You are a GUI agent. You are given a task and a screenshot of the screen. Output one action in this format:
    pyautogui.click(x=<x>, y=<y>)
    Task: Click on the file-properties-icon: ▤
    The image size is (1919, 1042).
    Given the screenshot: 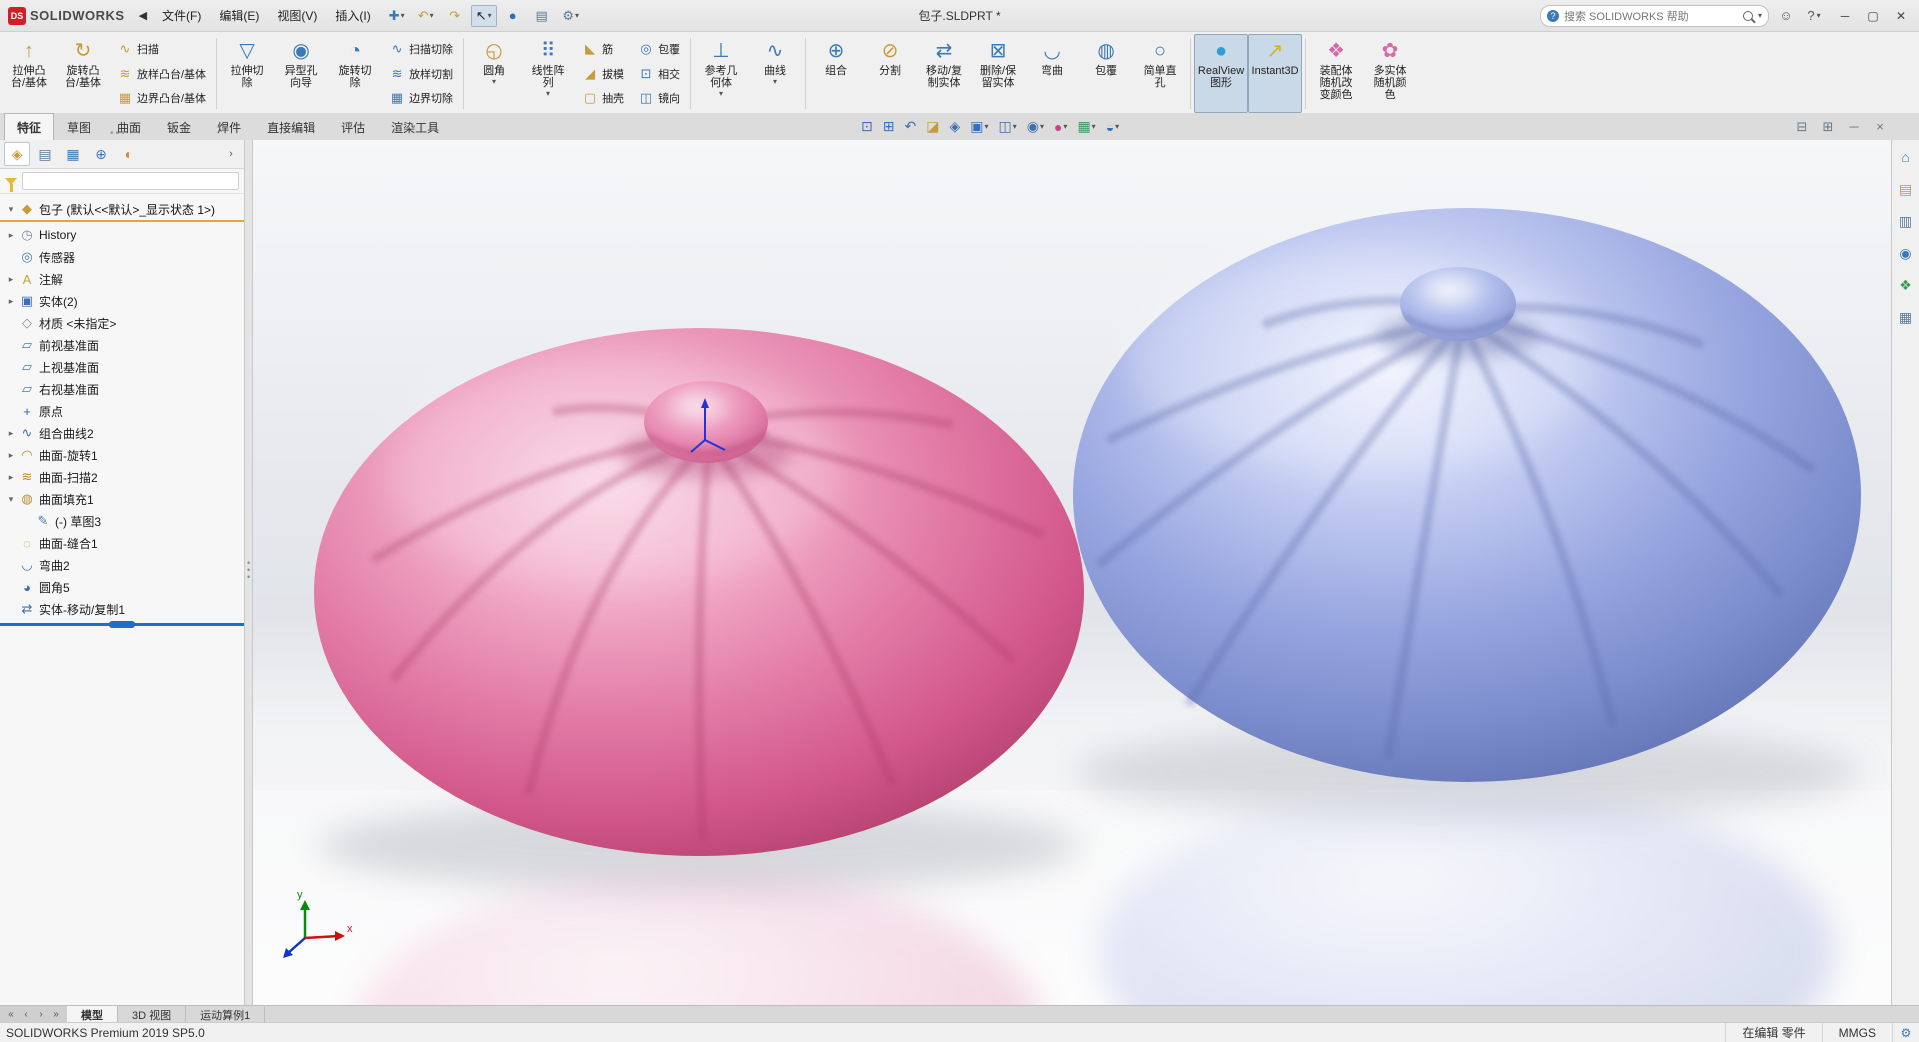 What is the action you would take?
    pyautogui.click(x=542, y=16)
    